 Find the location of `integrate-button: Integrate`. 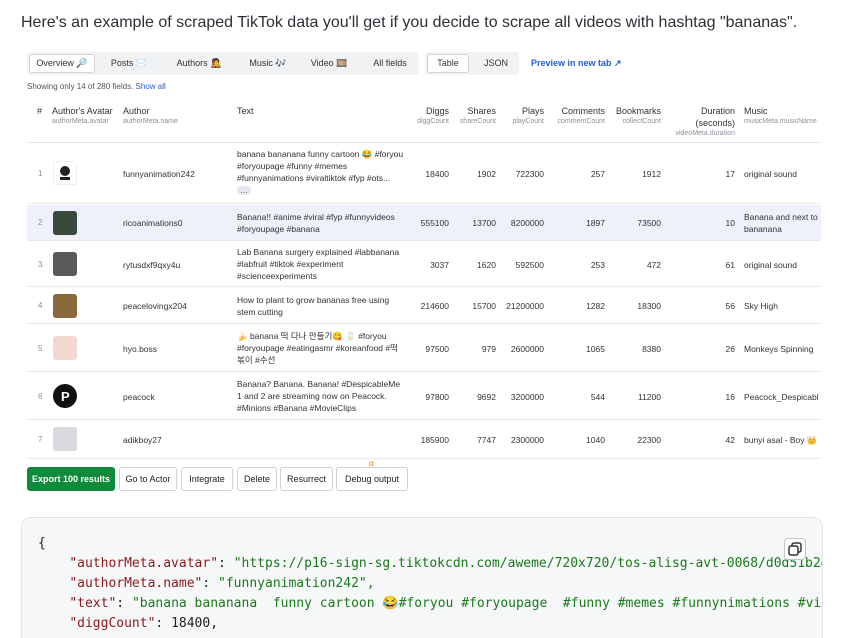

integrate-button: Integrate is located at coordinates (207, 479).